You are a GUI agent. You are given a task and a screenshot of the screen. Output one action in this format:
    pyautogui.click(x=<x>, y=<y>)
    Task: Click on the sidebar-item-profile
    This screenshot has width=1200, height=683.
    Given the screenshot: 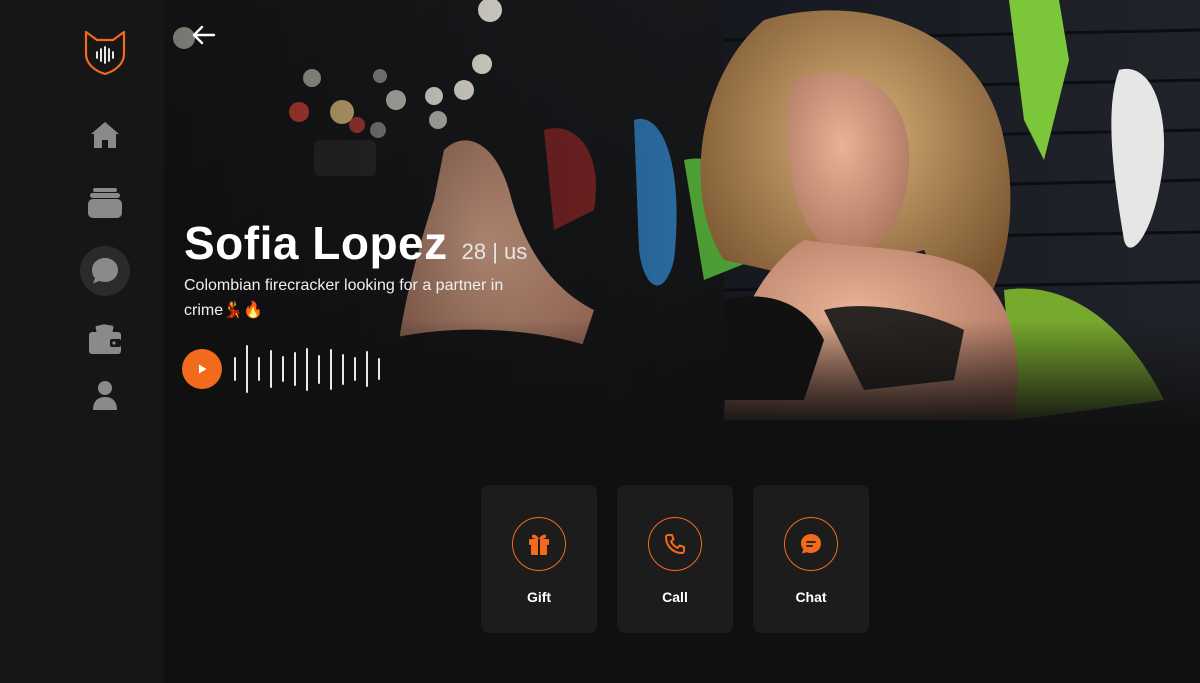 What is the action you would take?
    pyautogui.click(x=105, y=395)
    